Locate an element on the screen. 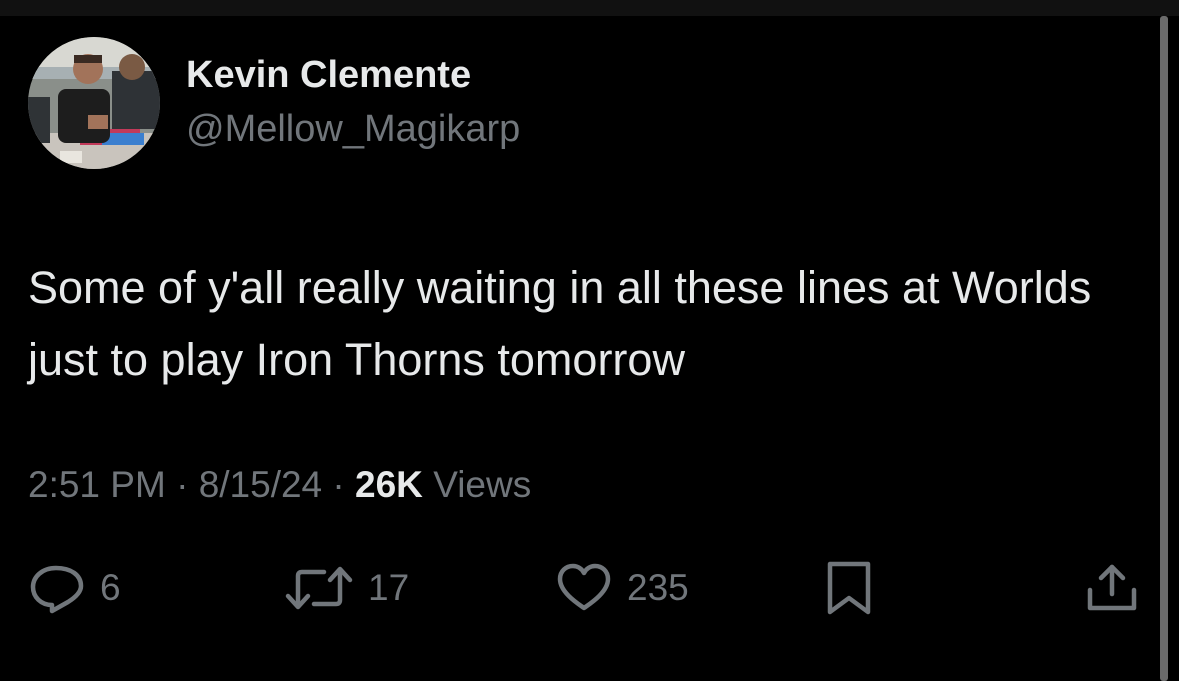 The image size is (1179, 681). bookmark-icon is located at coordinates (849, 588).